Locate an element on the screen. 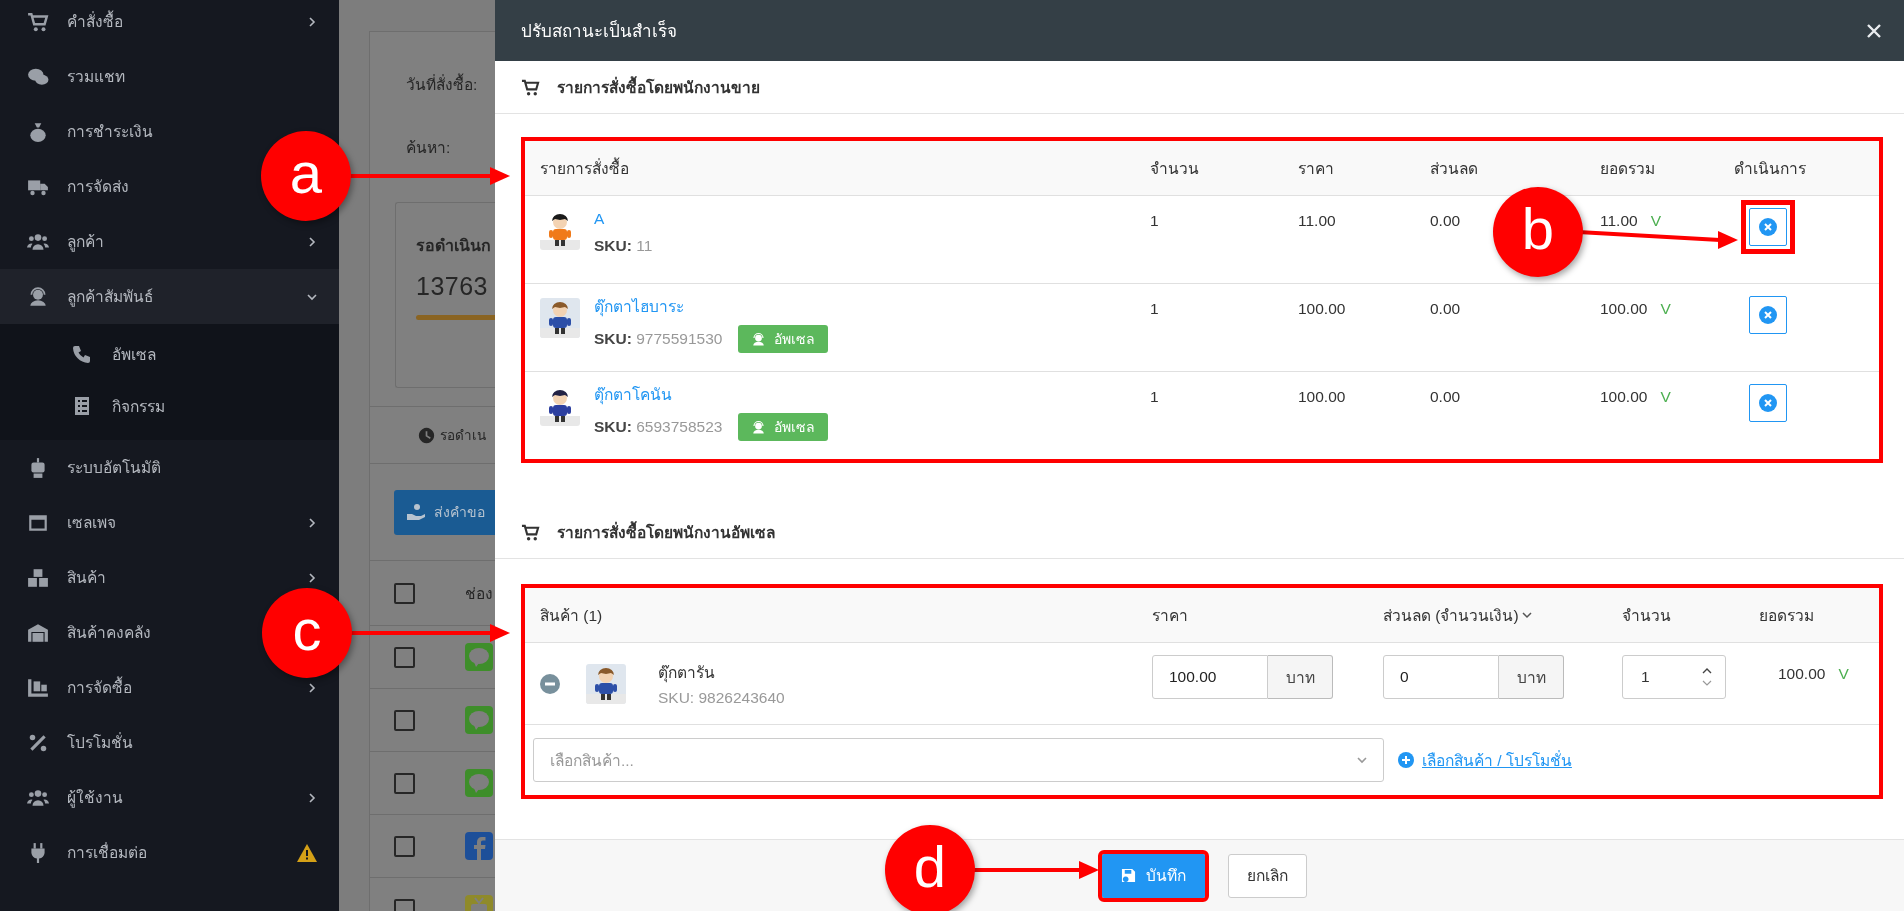  close-icon is located at coordinates (1874, 30).